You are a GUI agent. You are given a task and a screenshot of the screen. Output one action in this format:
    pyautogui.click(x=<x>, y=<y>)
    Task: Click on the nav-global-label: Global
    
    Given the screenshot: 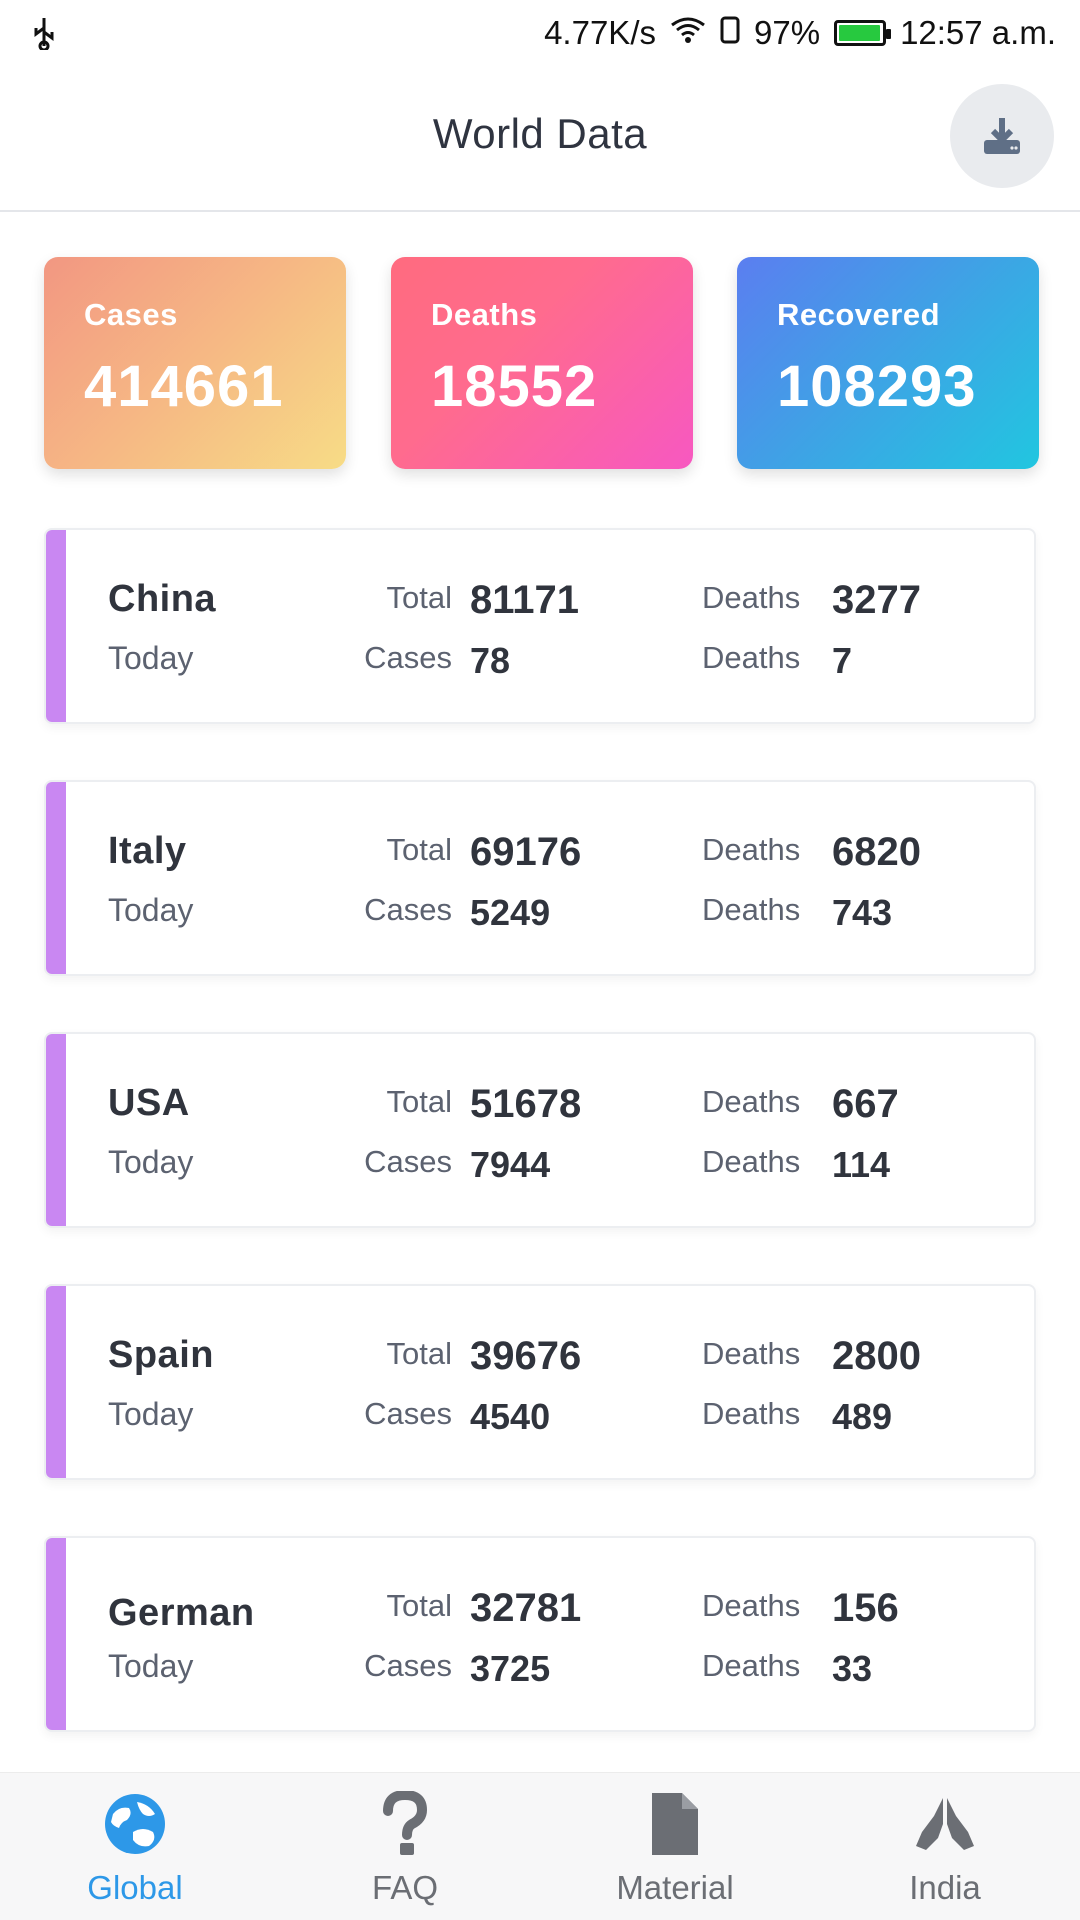 What is the action you would take?
    pyautogui.click(x=135, y=1887)
    